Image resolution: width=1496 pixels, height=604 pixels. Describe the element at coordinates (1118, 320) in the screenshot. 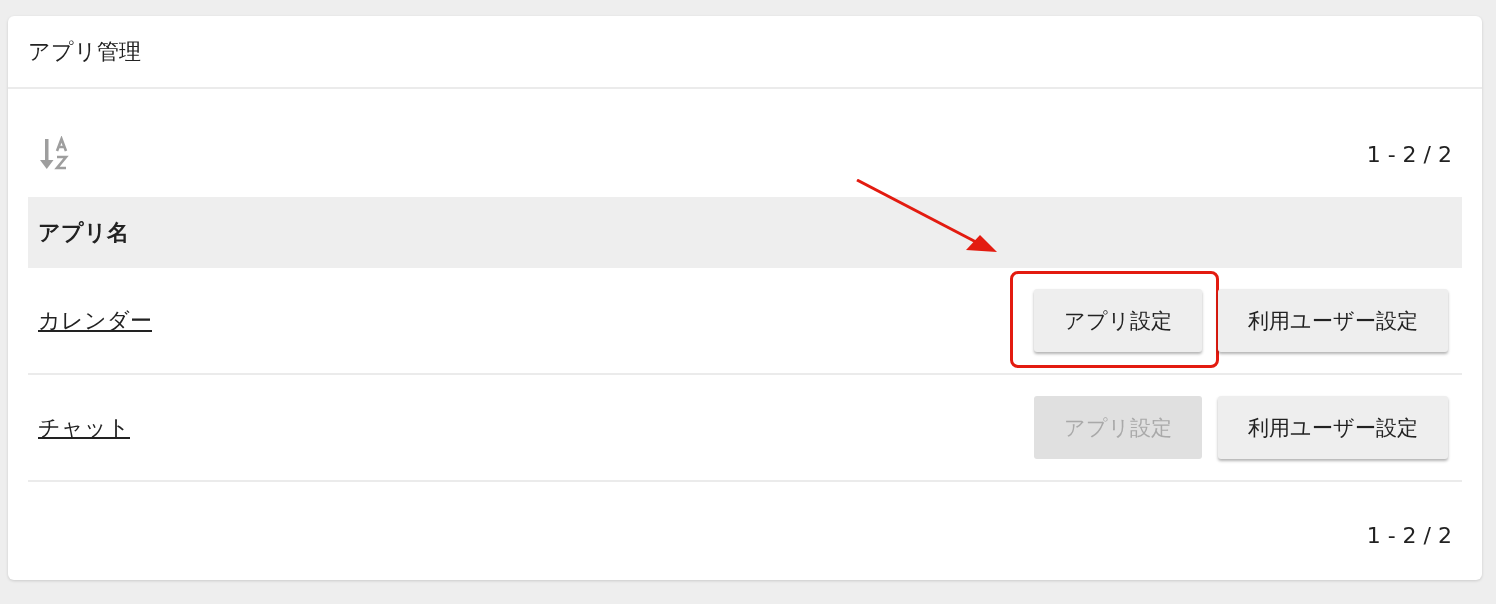

I see `app-settings-button: アプリ設定` at that location.